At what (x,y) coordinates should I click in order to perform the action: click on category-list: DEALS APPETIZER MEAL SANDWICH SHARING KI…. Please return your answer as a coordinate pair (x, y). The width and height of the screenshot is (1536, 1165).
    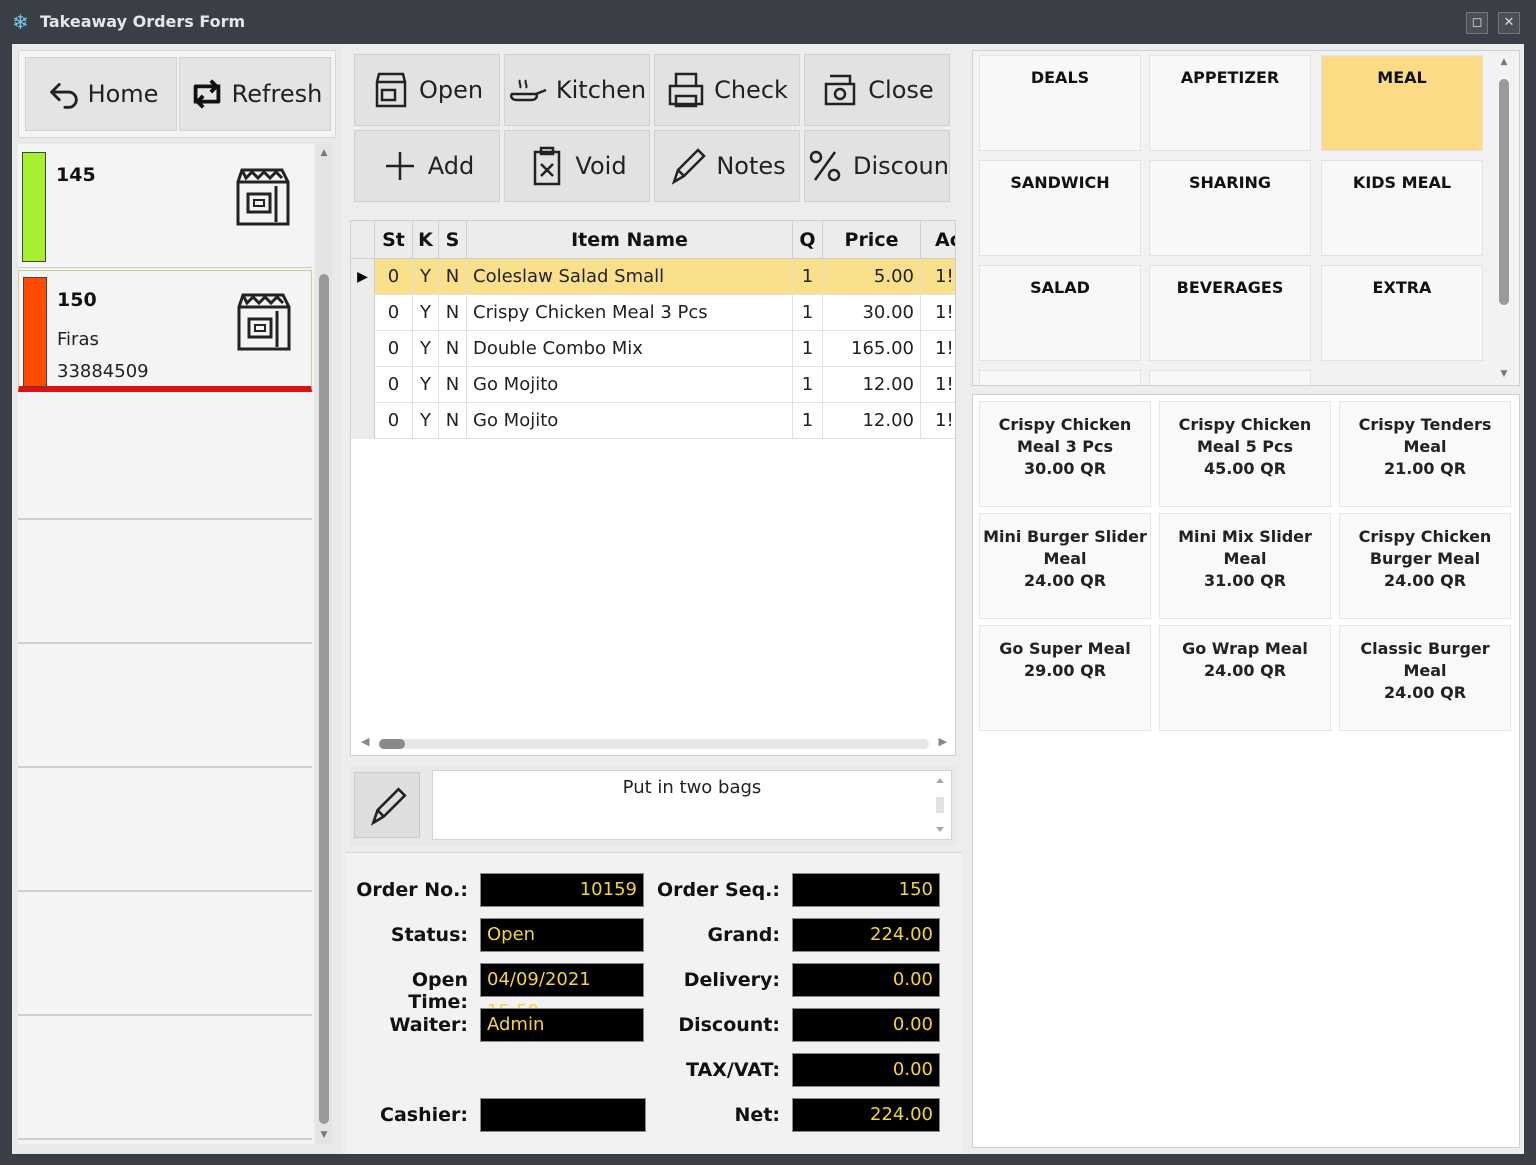
    Looking at the image, I should click on (1246, 218).